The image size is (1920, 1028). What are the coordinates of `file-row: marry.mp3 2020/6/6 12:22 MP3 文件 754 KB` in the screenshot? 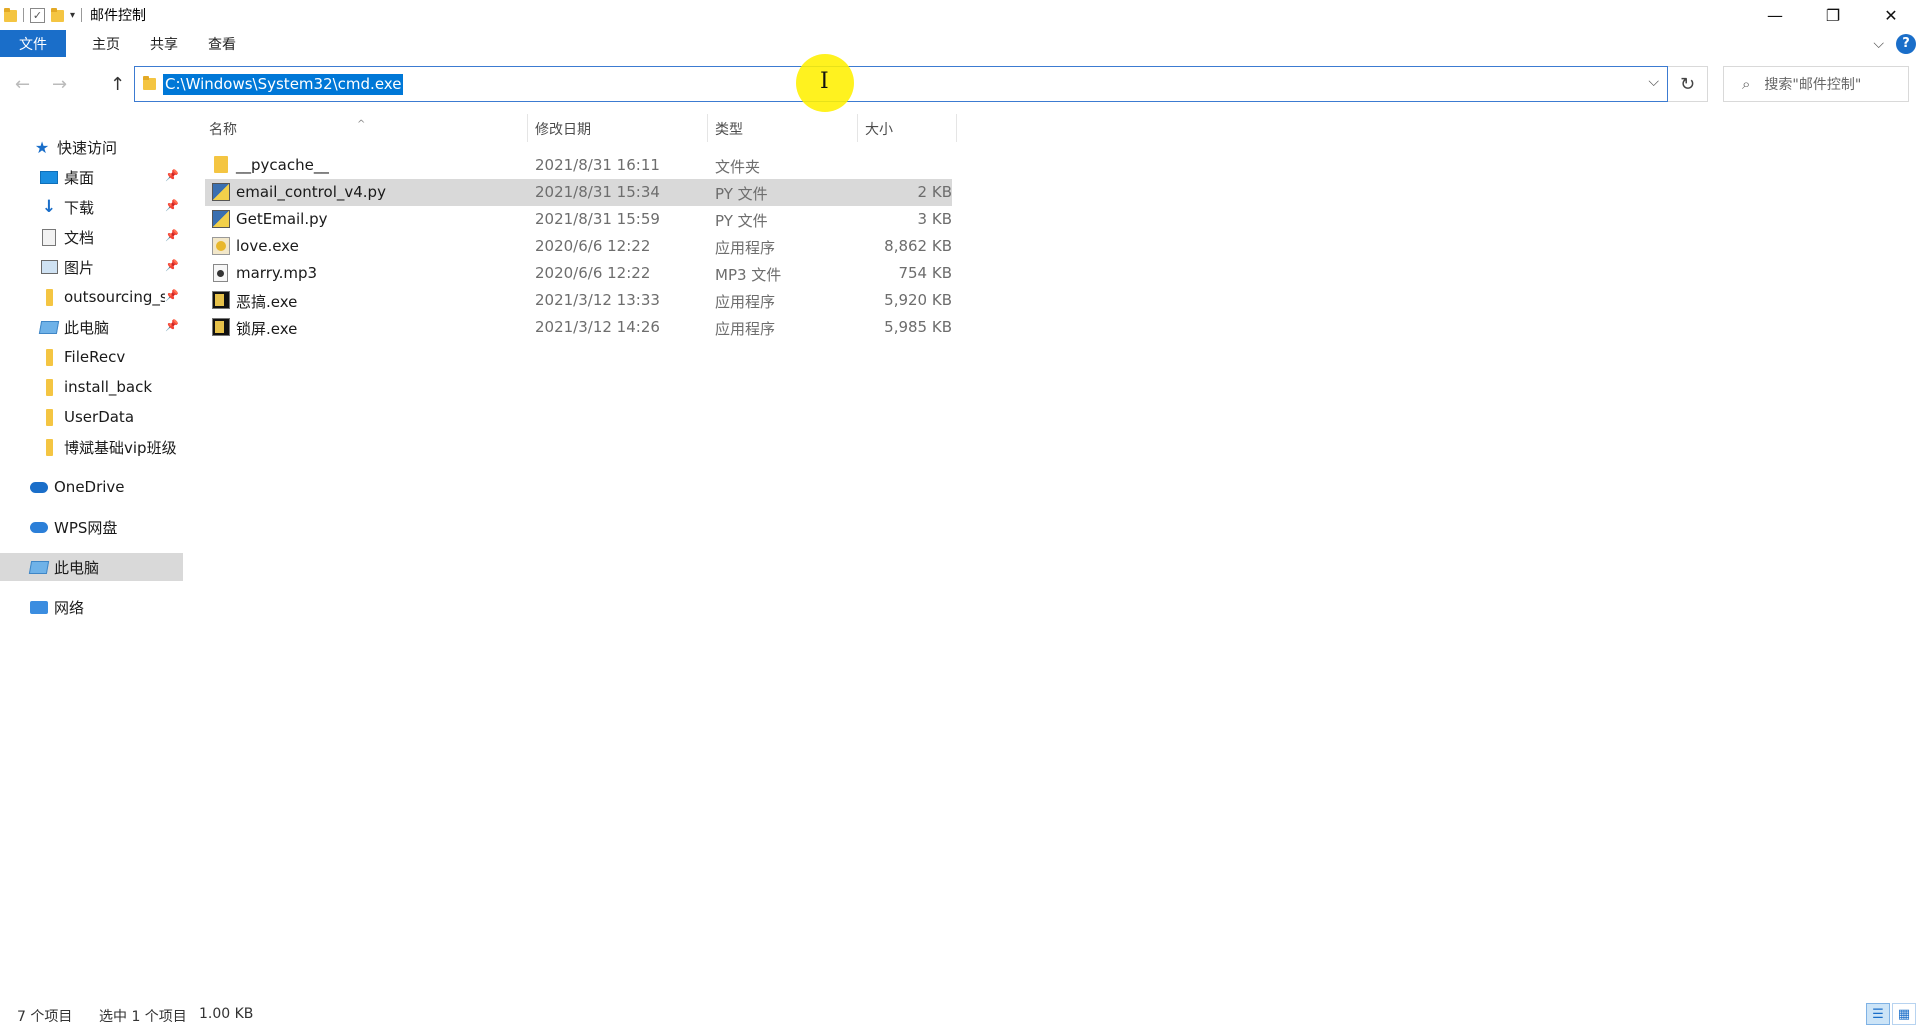 It's located at (578, 273).